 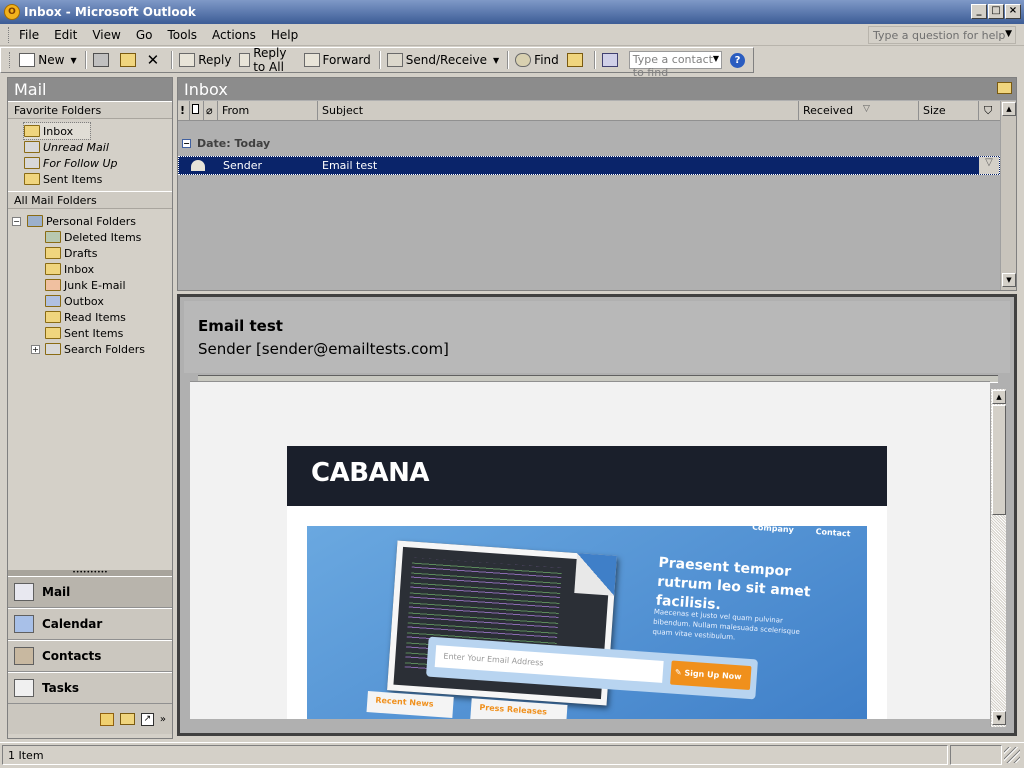 I want to click on scroll-up-button: ▲, so click(x=1009, y=109).